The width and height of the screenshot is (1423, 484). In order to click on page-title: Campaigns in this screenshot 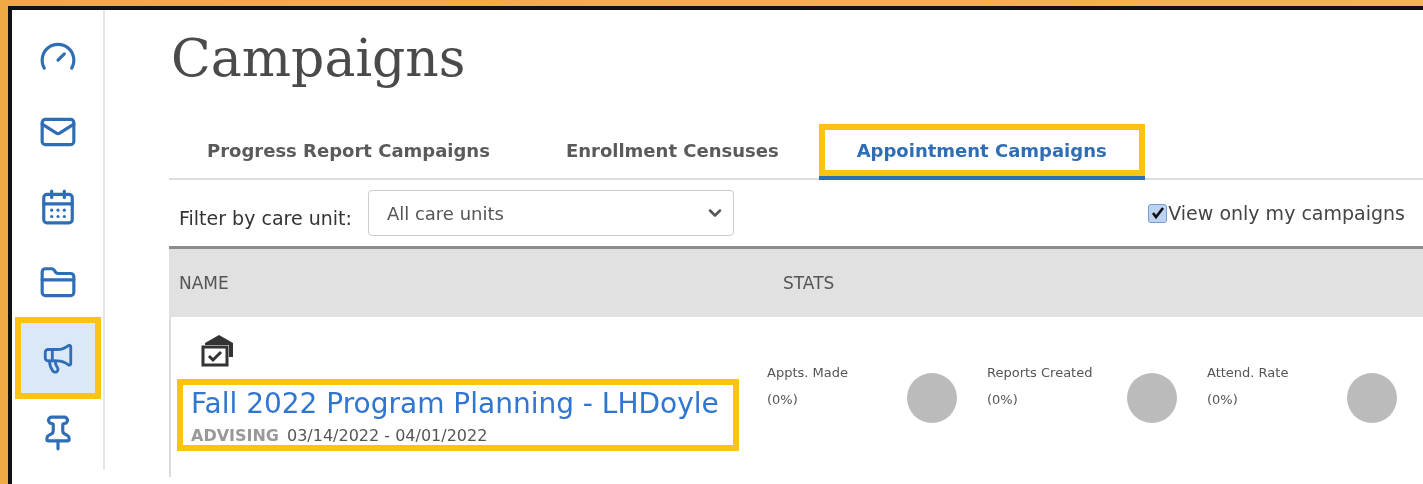, I will do `click(319, 58)`.